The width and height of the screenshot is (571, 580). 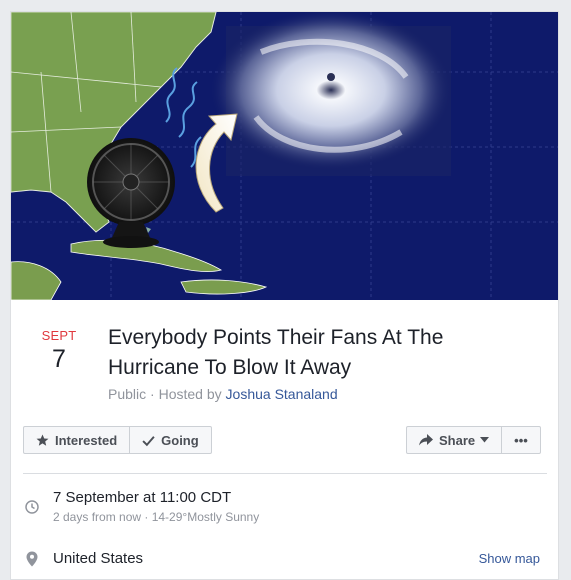 I want to click on share-button-group: Share •••, so click(x=473, y=440).